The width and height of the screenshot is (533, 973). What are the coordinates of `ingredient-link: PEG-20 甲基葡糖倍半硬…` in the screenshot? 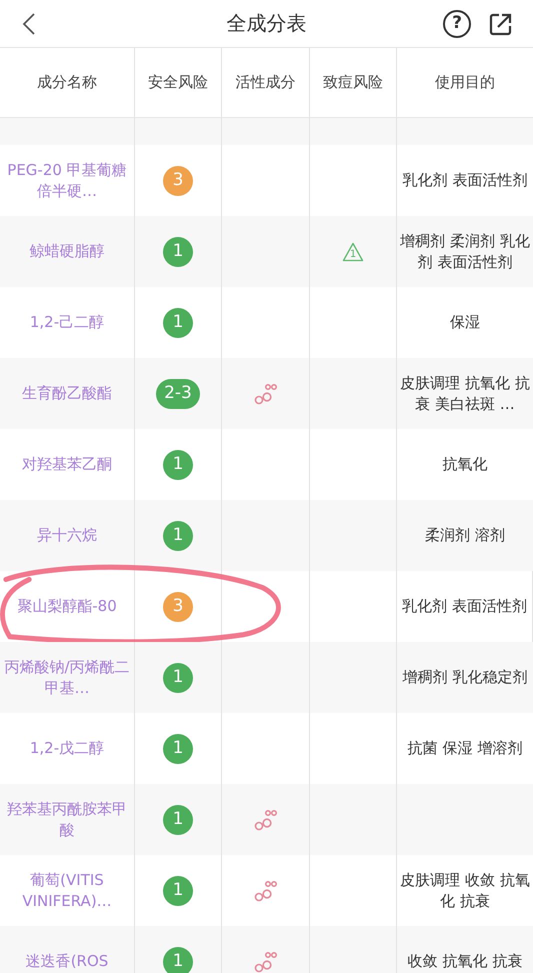 It's located at (67, 180).